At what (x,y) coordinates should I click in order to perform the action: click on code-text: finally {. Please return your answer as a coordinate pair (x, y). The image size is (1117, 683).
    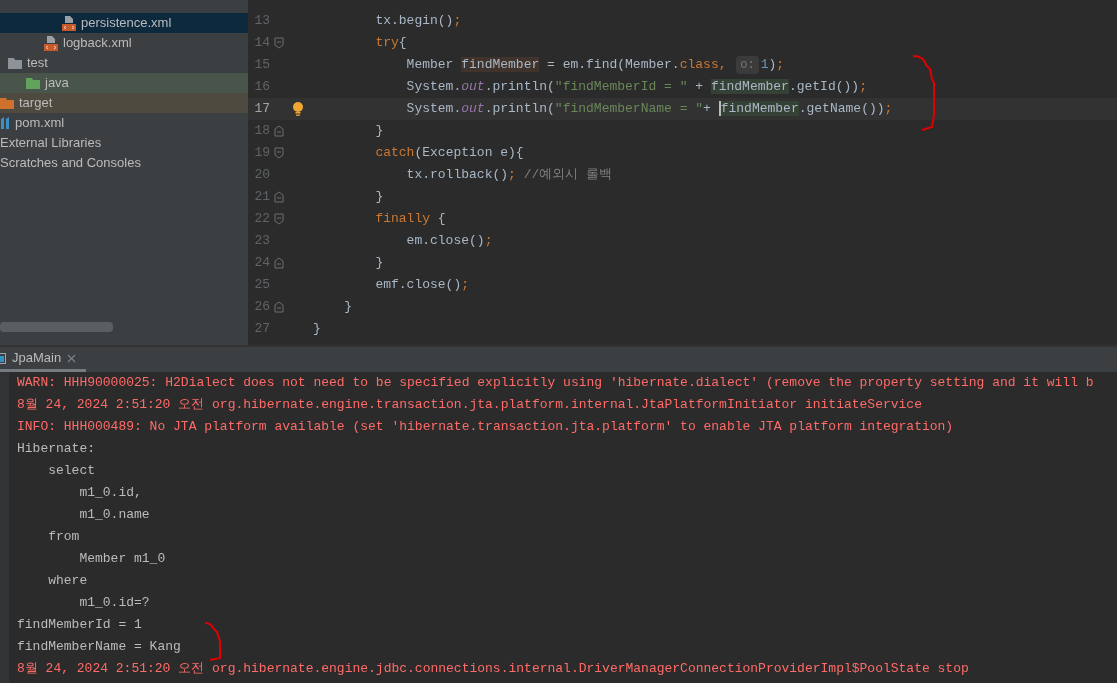
    Looking at the image, I should click on (410, 219).